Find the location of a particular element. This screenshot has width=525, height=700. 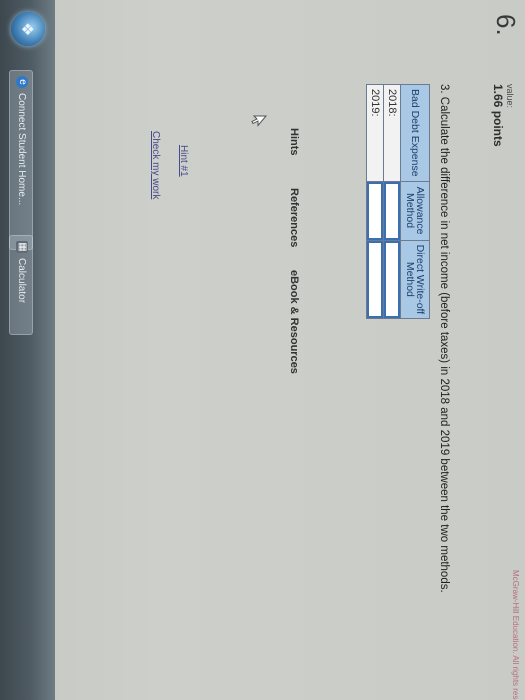

input-cell-2019-direct is located at coordinates (375, 279).